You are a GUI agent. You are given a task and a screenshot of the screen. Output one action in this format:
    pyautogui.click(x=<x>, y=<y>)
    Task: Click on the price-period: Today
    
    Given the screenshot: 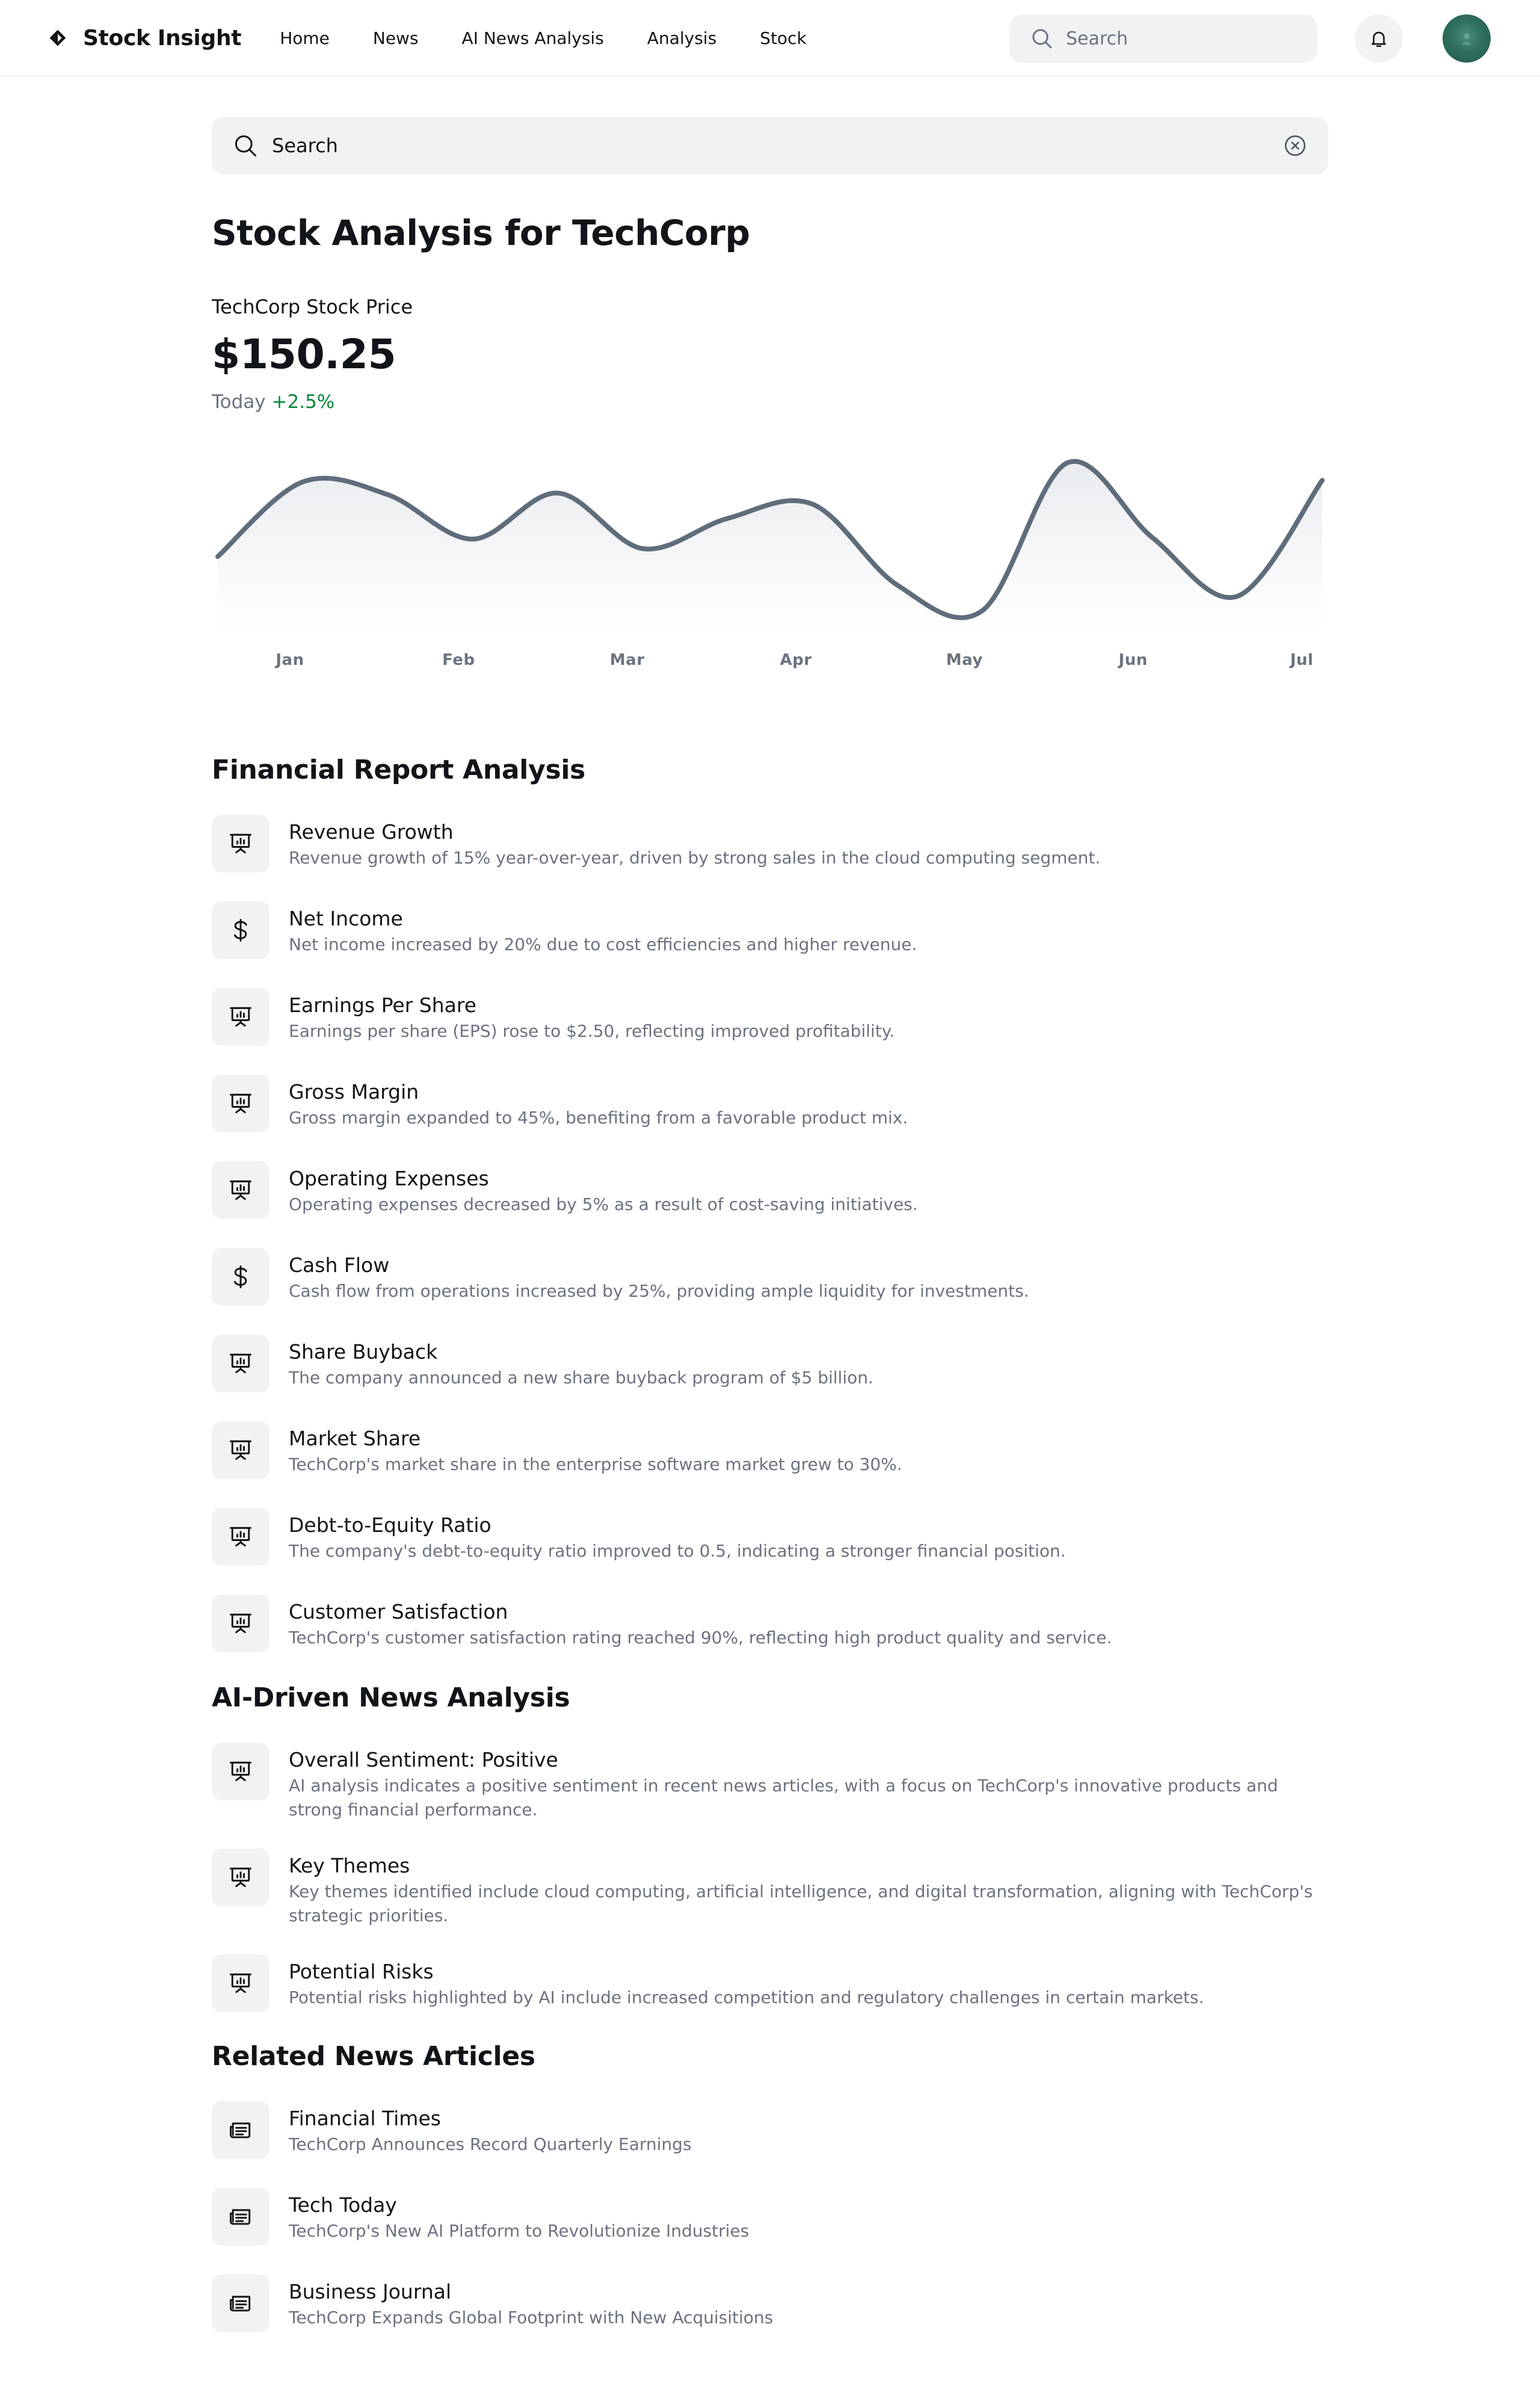 What is the action you would take?
    pyautogui.click(x=239, y=402)
    